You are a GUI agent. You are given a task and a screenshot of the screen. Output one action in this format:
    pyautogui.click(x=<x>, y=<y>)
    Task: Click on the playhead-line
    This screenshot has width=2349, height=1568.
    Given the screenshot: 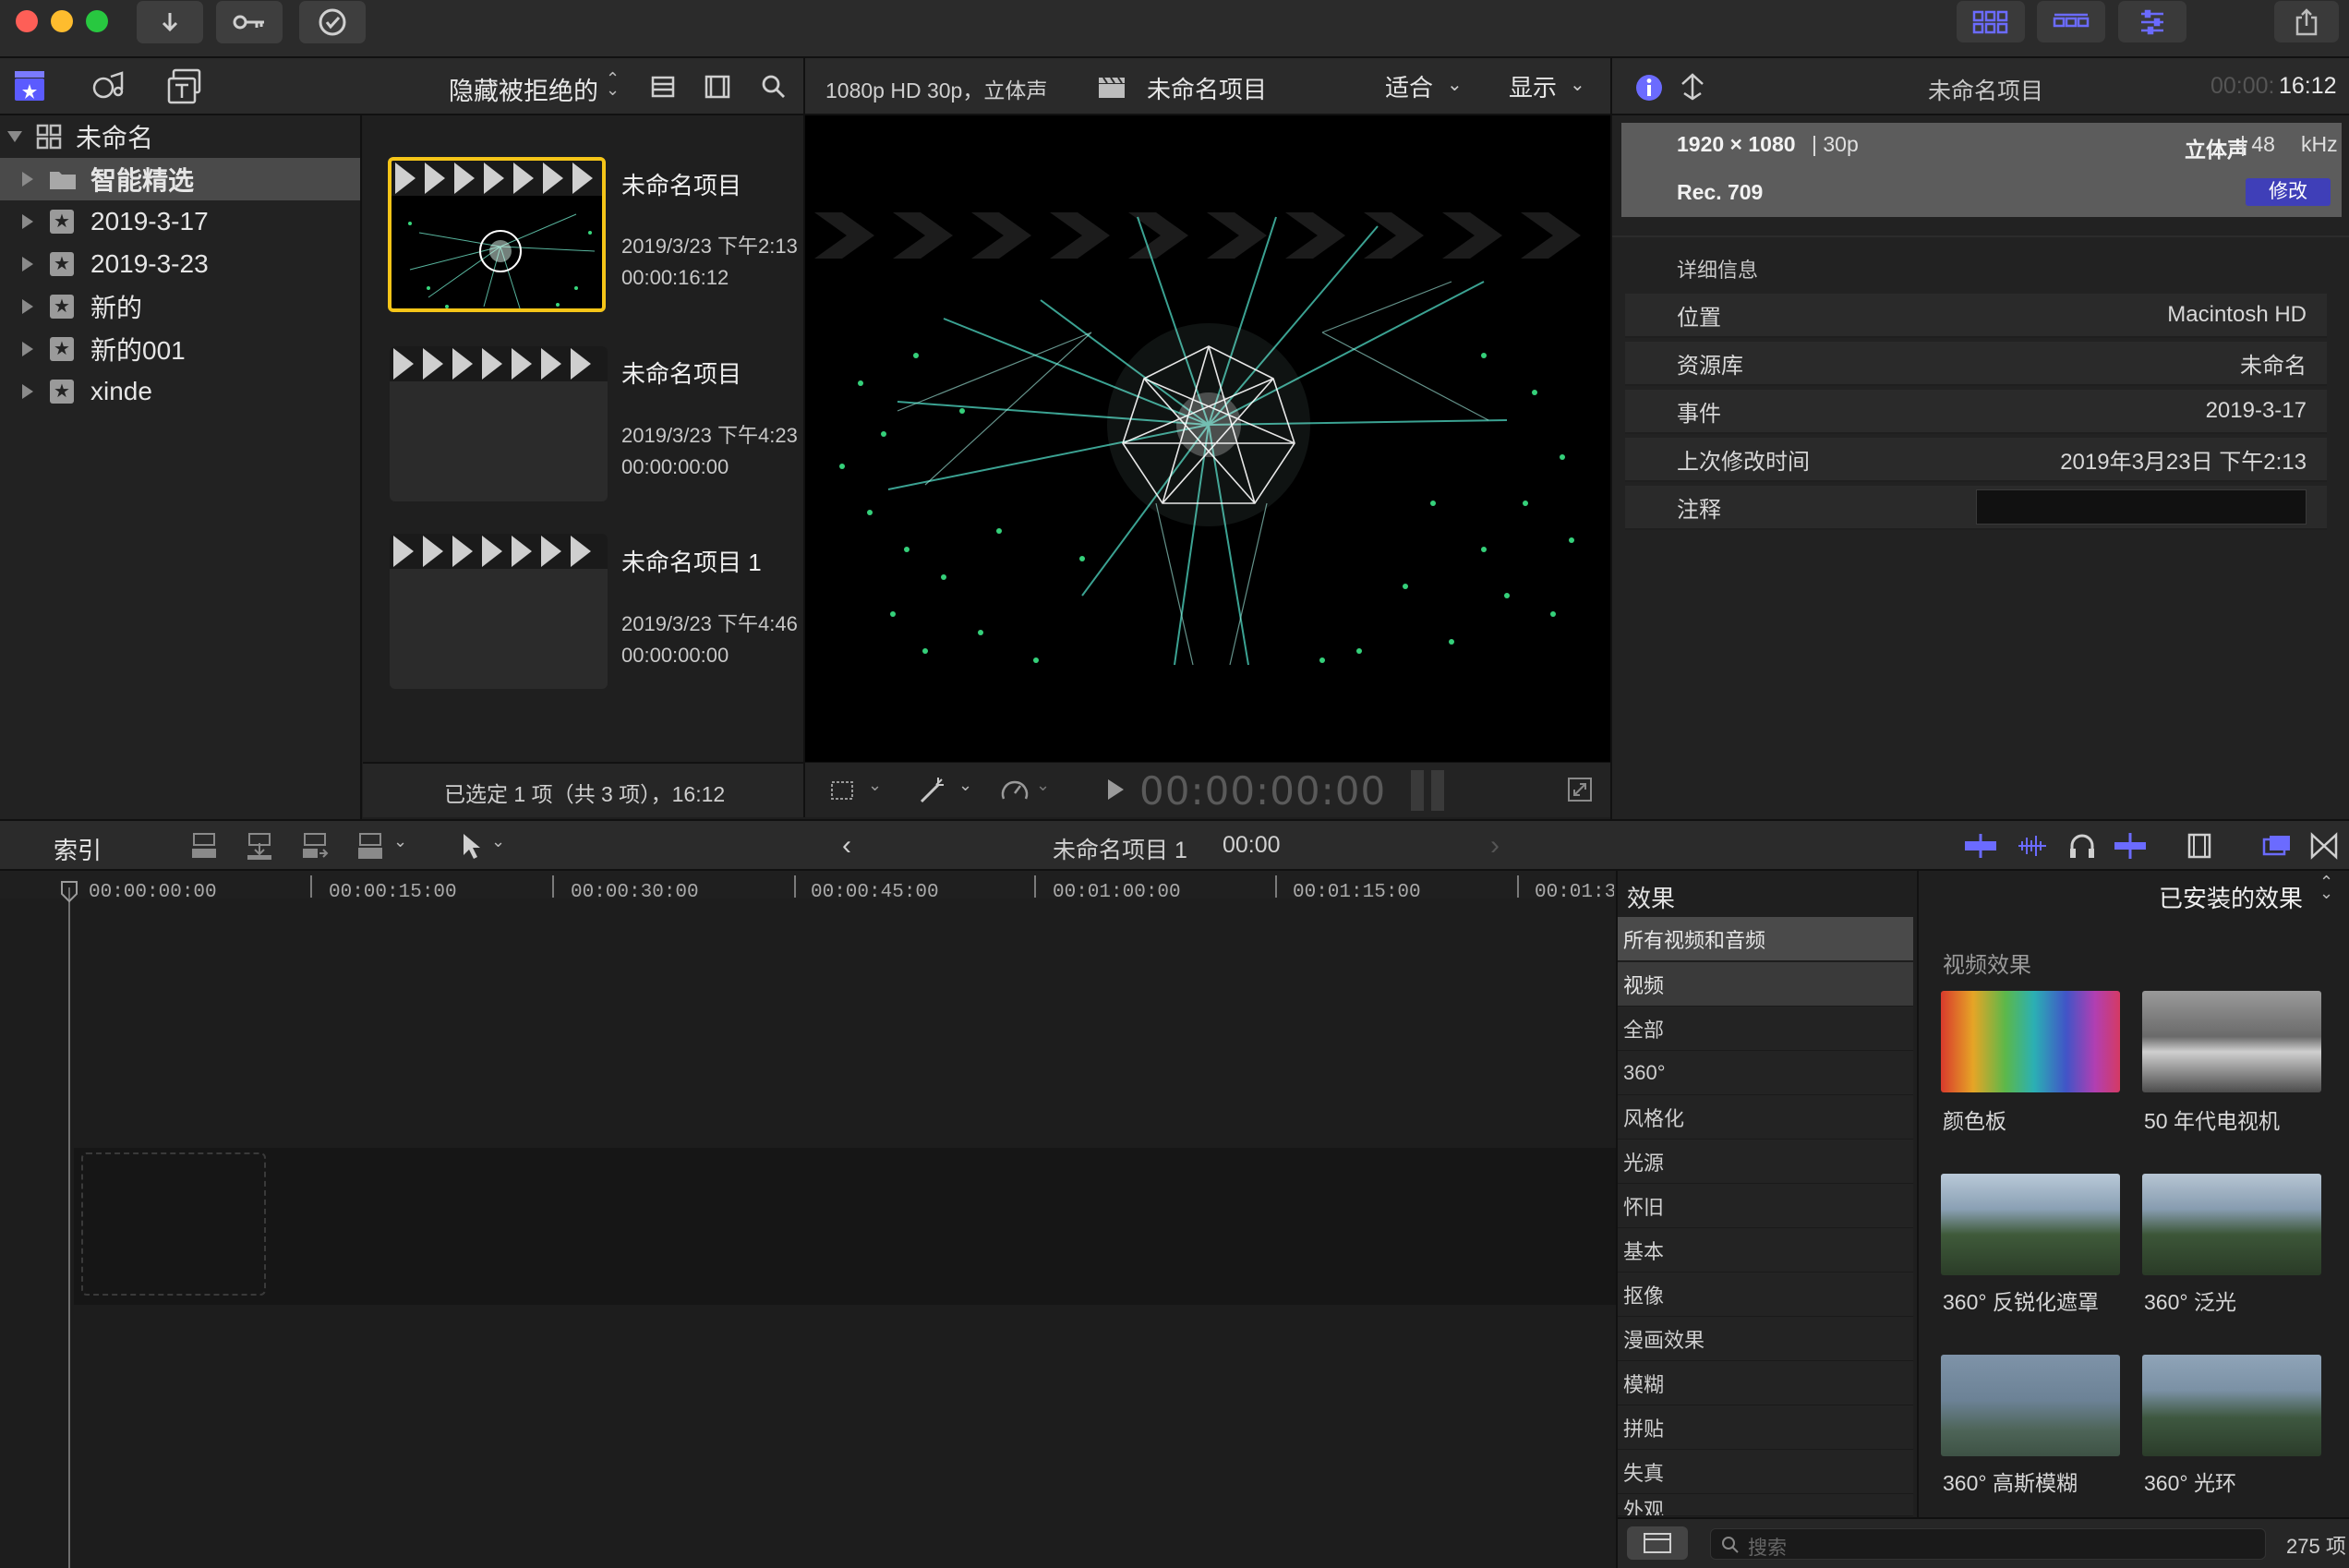 What is the action you would take?
    pyautogui.click(x=69, y=1227)
    